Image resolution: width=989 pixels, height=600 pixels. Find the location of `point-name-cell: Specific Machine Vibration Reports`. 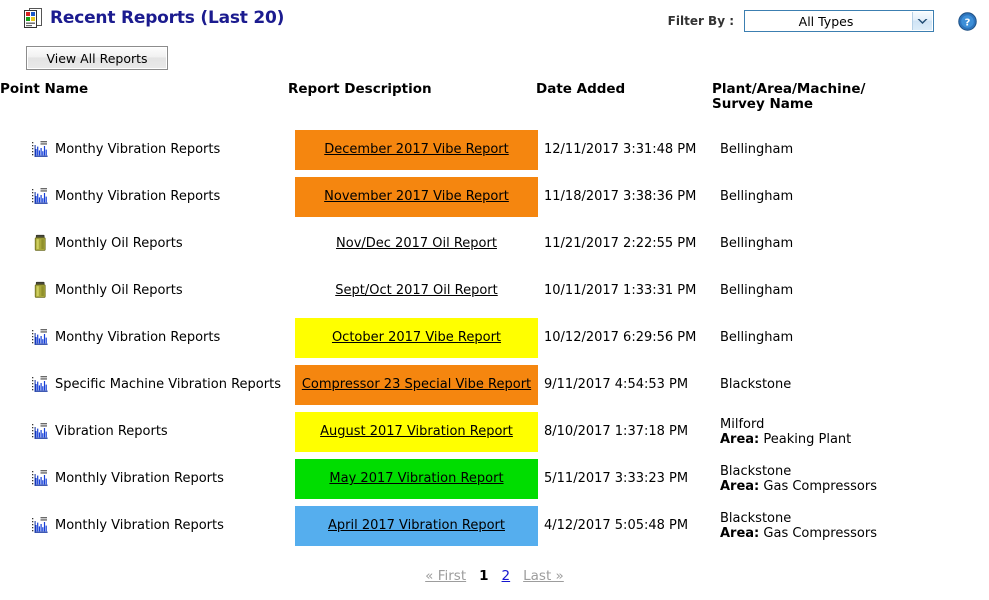

point-name-cell: Specific Machine Vibration Reports is located at coordinates (144, 384).